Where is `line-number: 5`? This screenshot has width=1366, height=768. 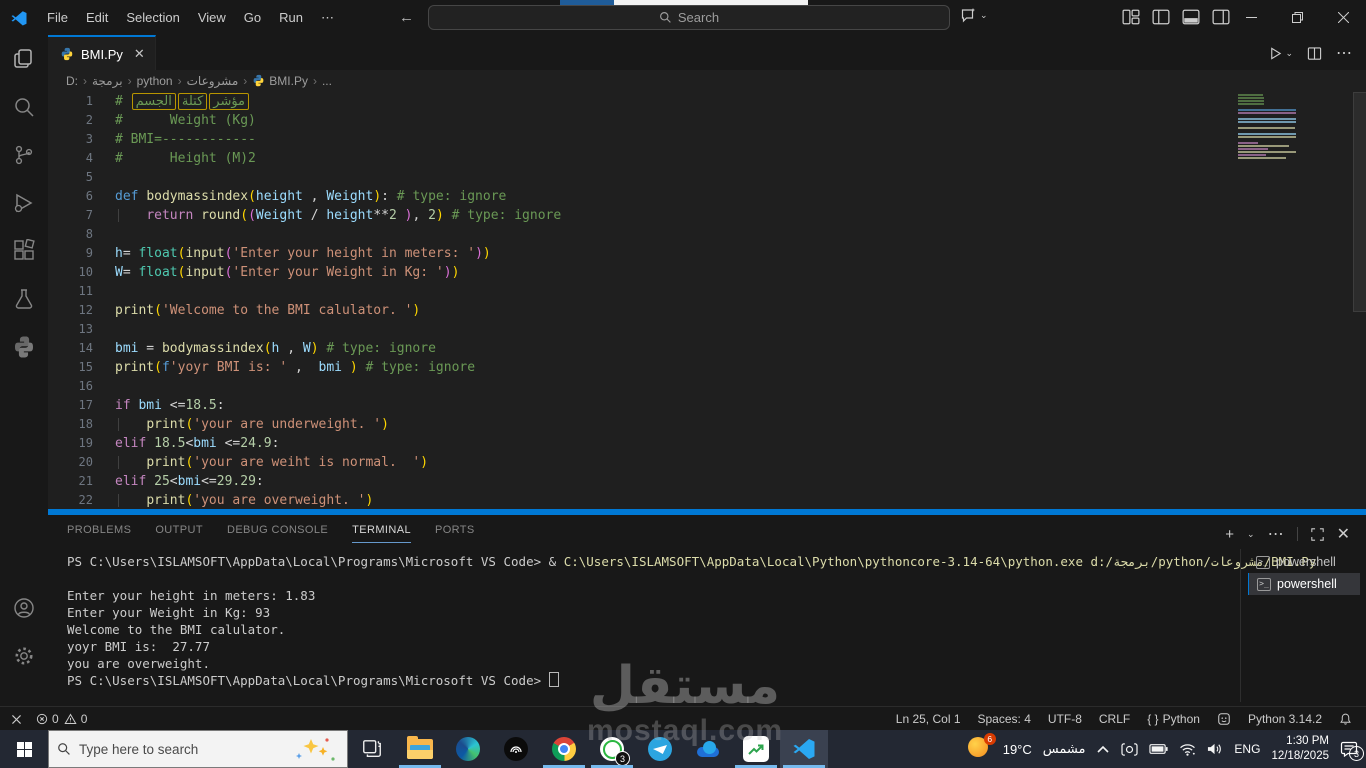
line-number: 5 is located at coordinates (70, 177).